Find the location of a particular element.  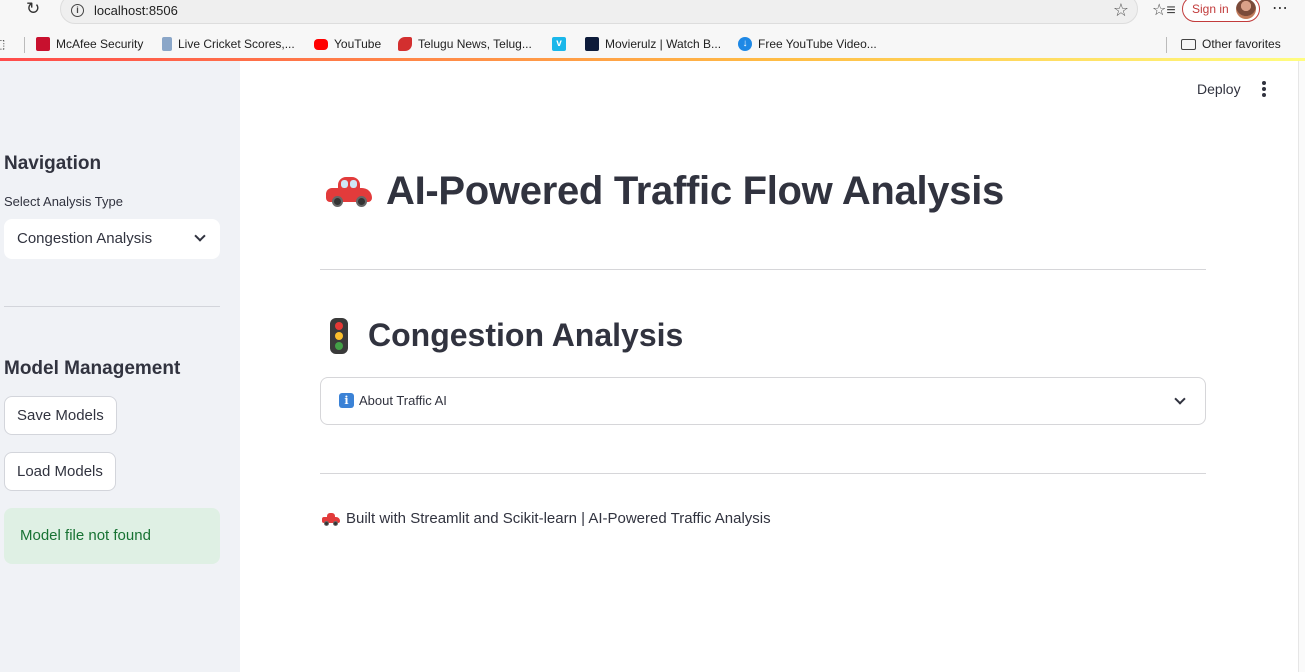

reload-icon: ↻ is located at coordinates (36, 10).